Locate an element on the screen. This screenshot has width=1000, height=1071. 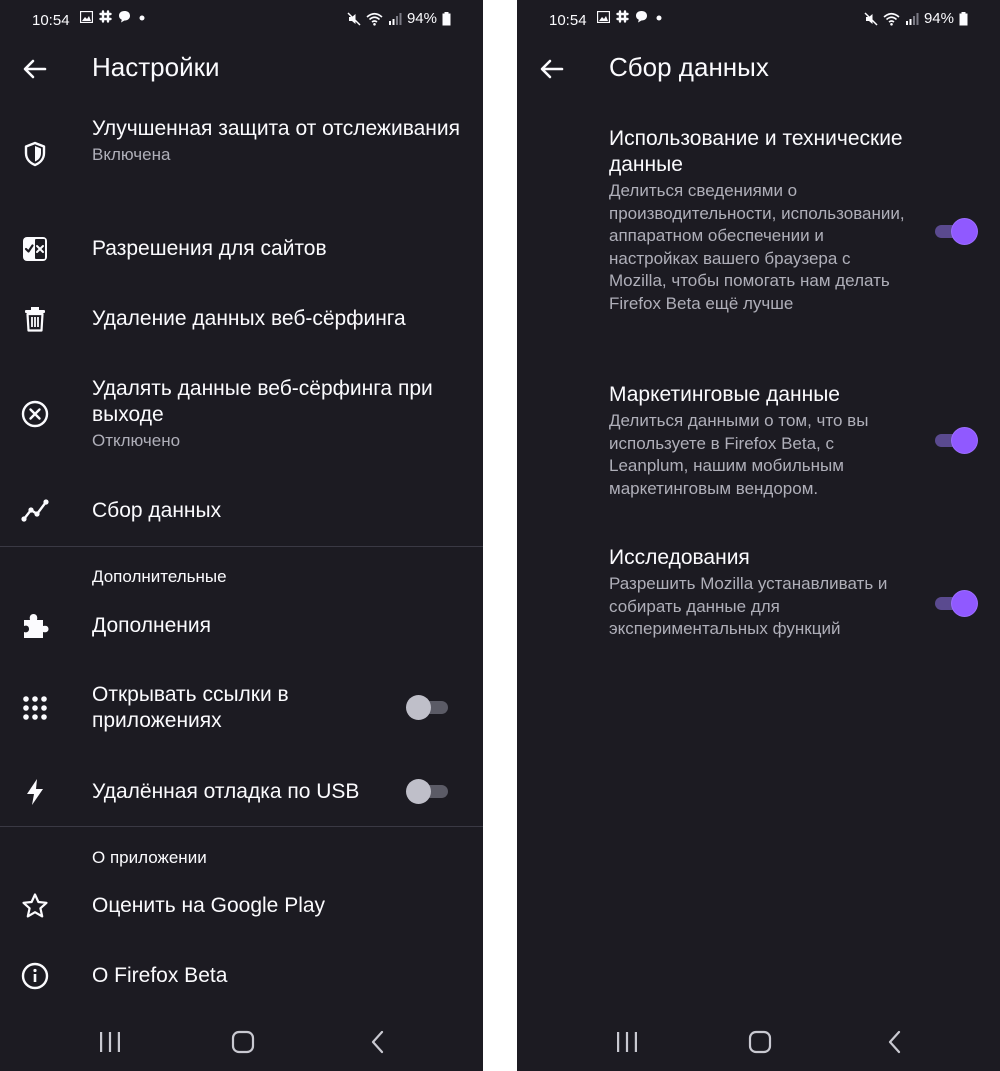
item-title: Открывать ссылки в приложениях is located at coordinates (190, 707).